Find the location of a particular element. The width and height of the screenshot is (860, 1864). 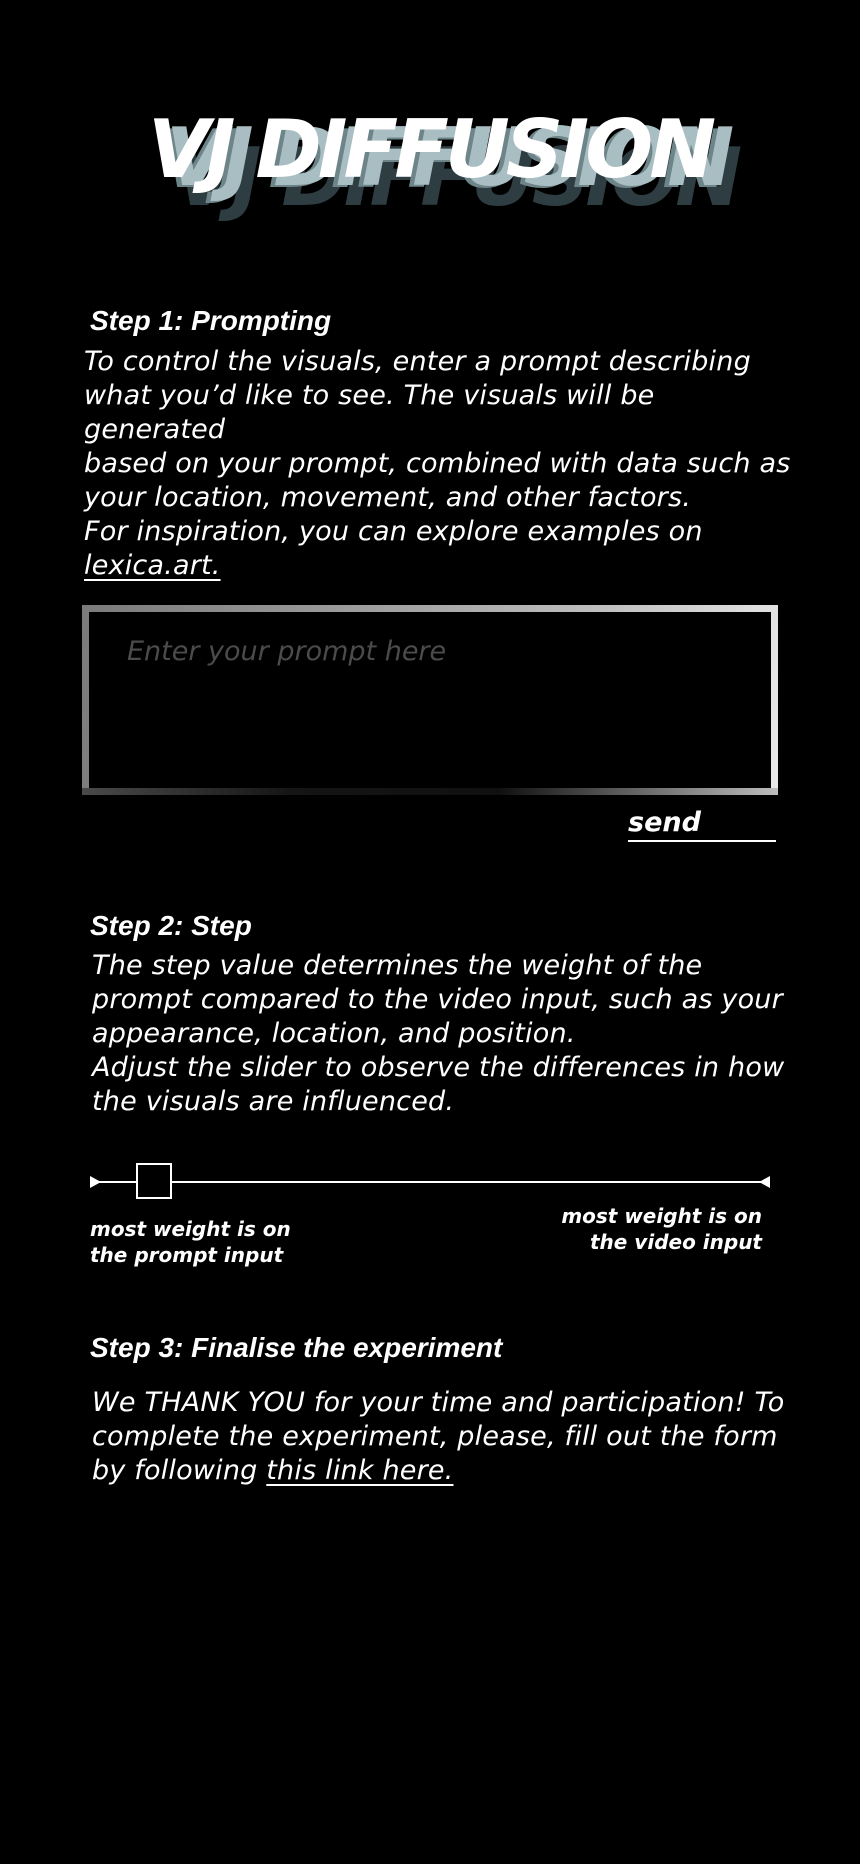

form-link: this link here. is located at coordinates (359, 1470).